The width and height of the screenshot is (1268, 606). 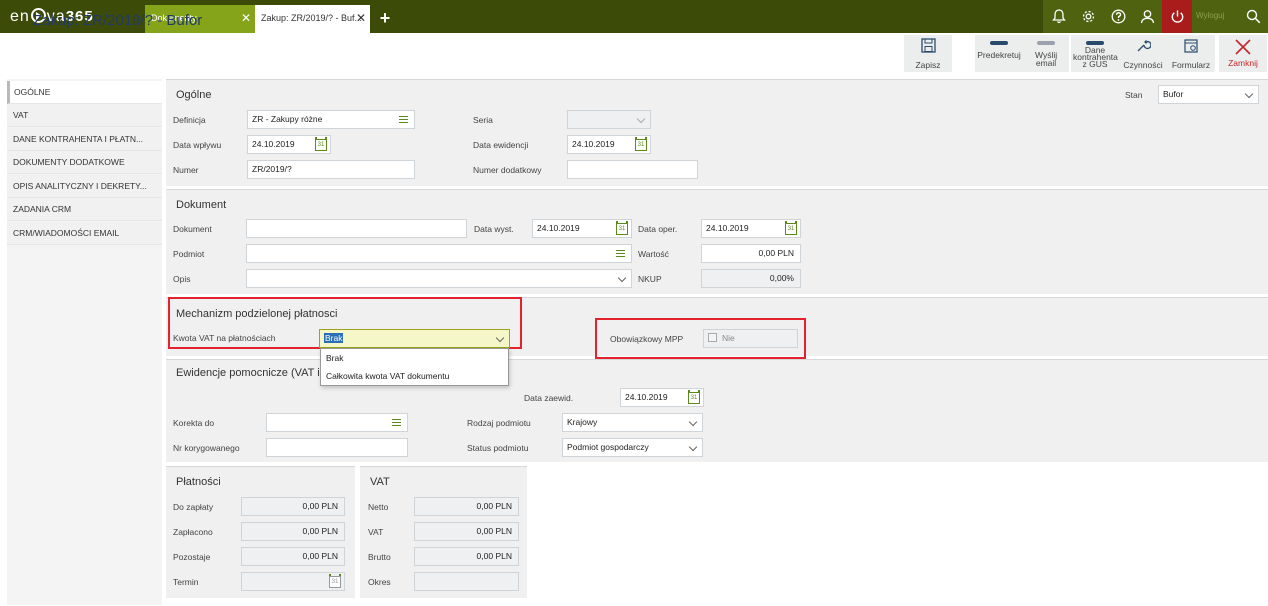 I want to click on data-ewidencji-field: 24.10.2019 31, so click(x=609, y=144).